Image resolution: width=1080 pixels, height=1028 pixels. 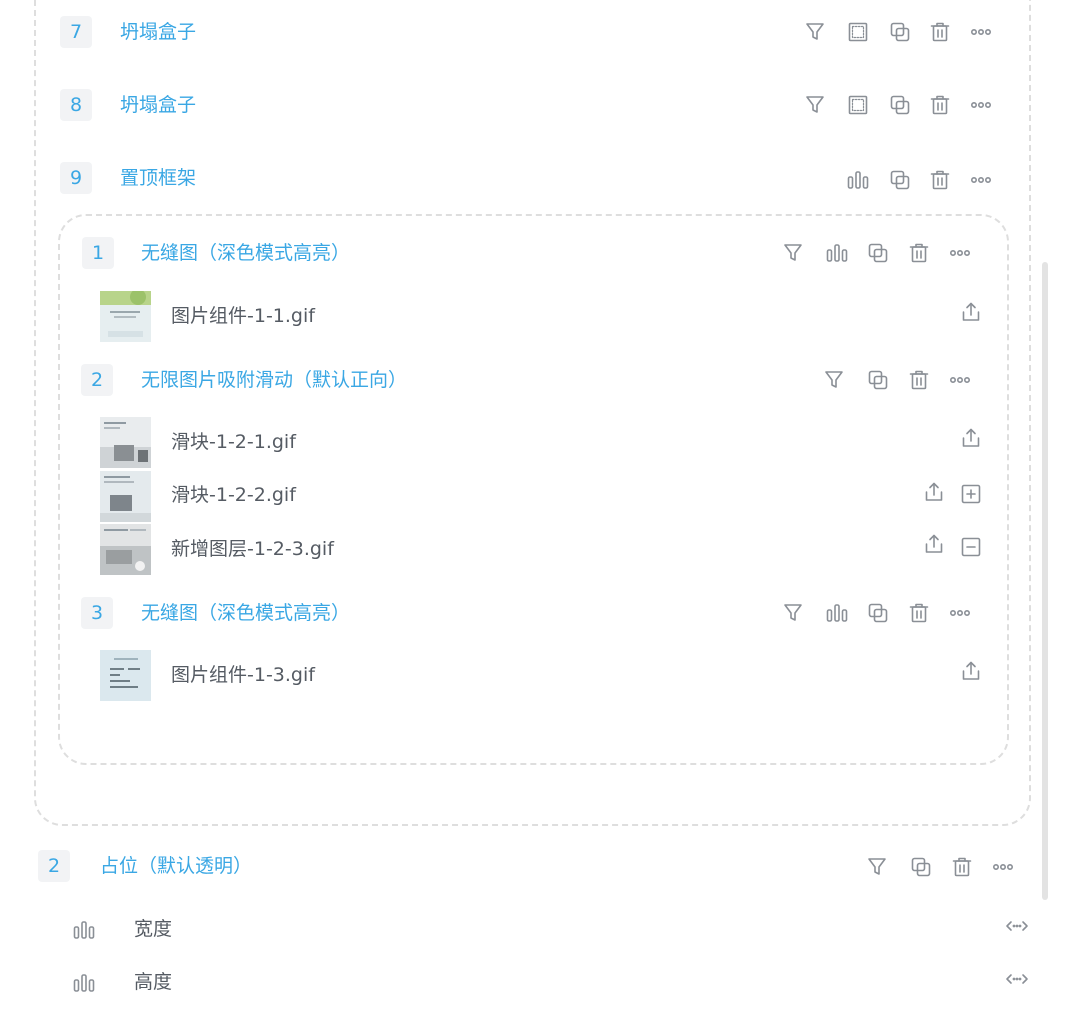 I want to click on child-index-badge: 3, so click(x=97, y=613).